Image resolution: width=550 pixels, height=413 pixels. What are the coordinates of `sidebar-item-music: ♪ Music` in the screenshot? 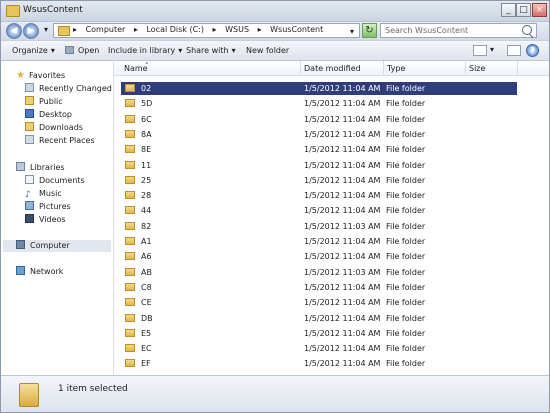 It's located at (68, 194).